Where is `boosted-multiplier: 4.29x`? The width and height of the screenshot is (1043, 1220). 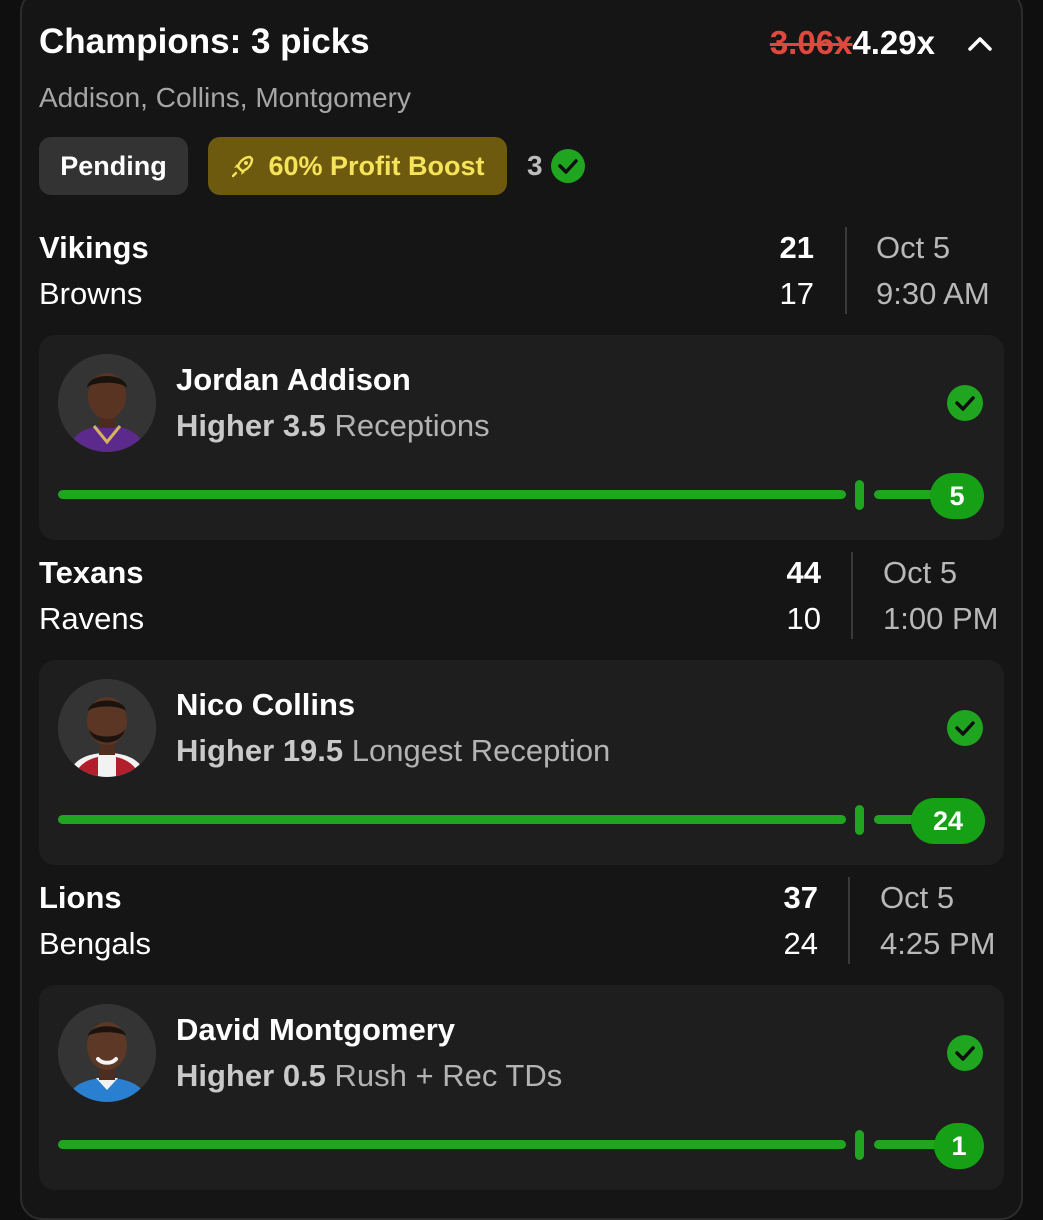
boosted-multiplier: 4.29x is located at coordinates (893, 42).